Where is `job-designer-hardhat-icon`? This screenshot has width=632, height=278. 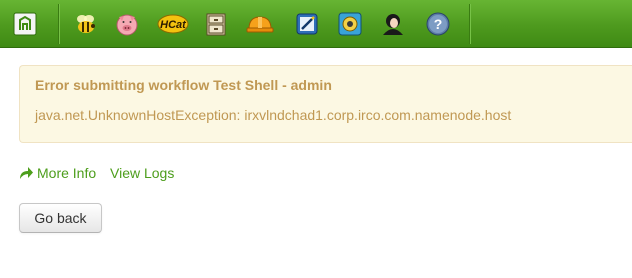 job-designer-hardhat-icon is located at coordinates (260, 24).